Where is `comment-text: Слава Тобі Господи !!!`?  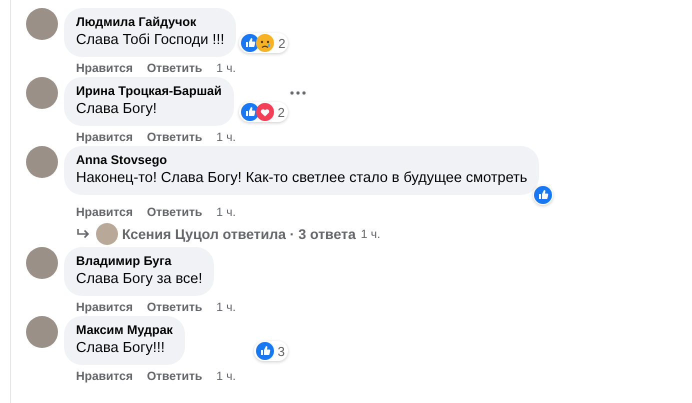
comment-text: Слава Тобі Господи !!! is located at coordinates (150, 40).